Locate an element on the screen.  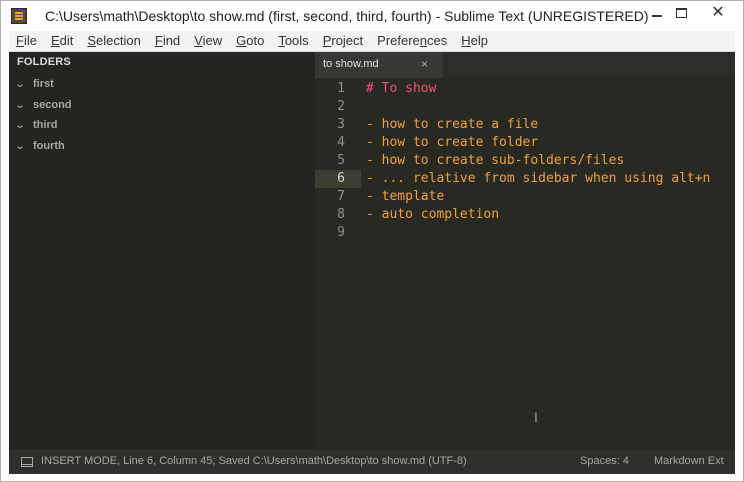
menu-goto: Goto is located at coordinates (250, 41).